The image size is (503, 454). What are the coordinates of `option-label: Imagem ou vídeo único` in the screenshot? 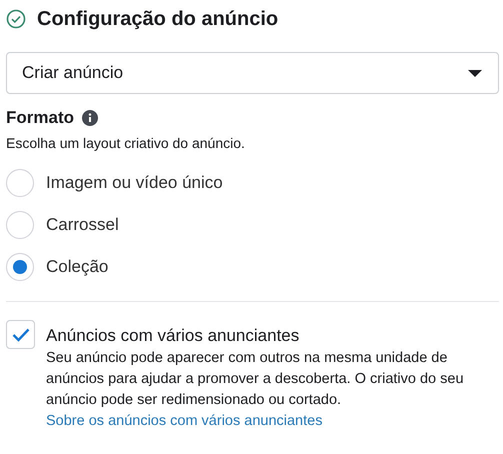 It's located at (134, 183).